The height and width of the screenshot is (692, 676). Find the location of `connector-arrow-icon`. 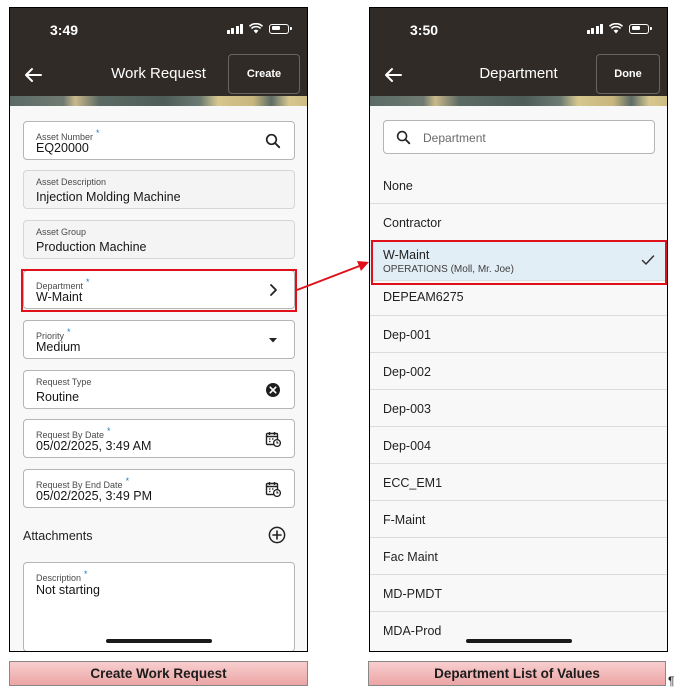

connector-arrow-icon is located at coordinates (332, 276).